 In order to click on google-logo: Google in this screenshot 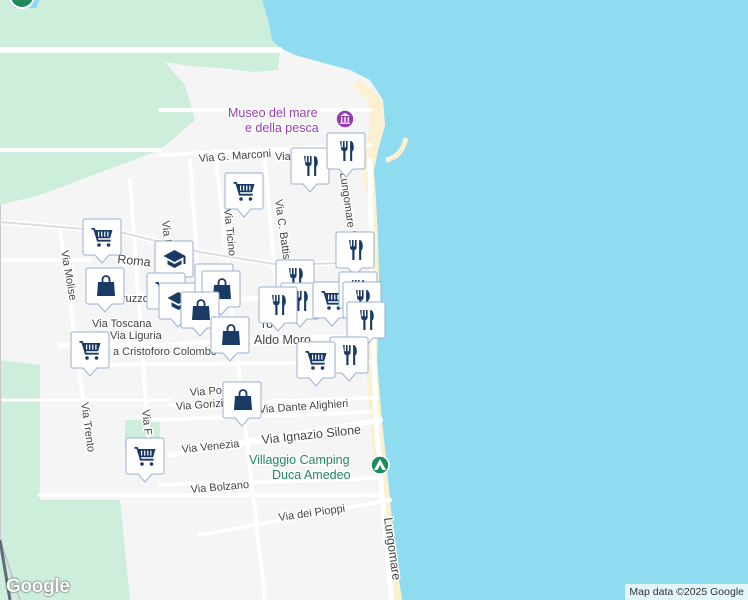, I will do `click(38, 586)`.